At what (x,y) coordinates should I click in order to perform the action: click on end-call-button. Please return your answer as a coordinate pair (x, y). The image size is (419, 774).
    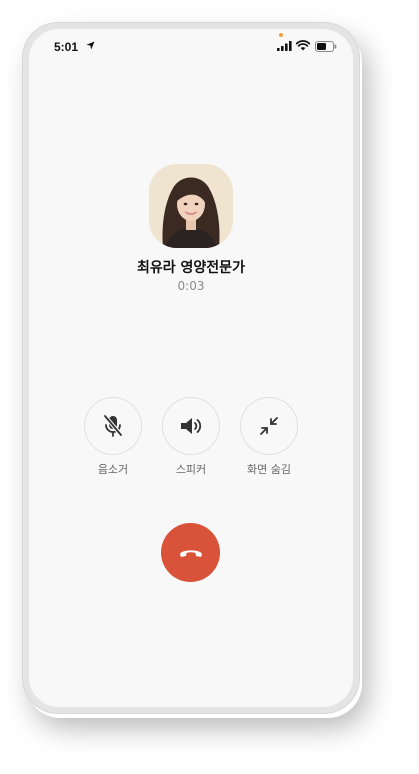
    Looking at the image, I should click on (190, 552).